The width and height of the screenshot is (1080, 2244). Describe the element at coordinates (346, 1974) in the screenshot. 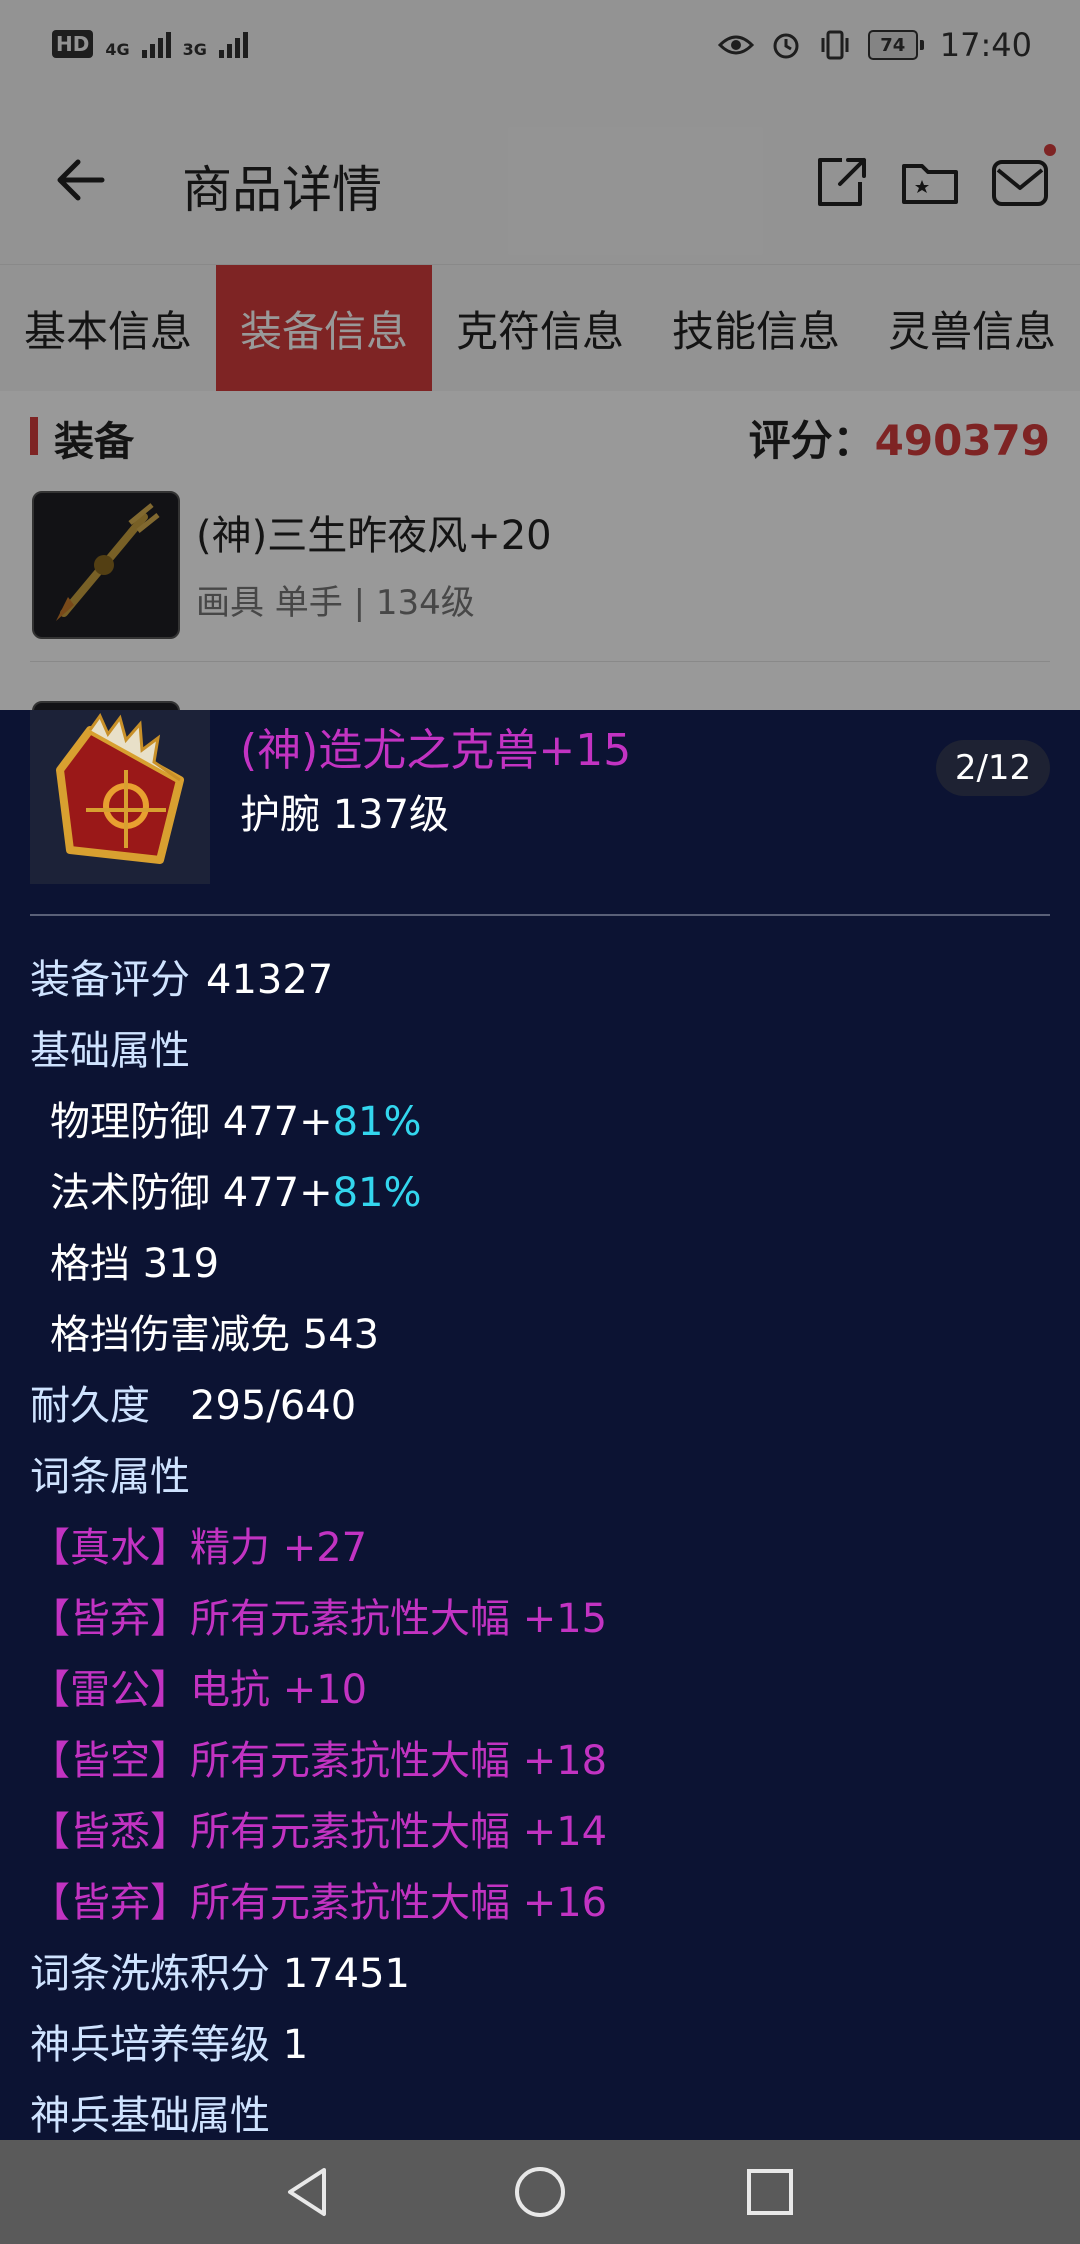

I see `refine-value: 17451` at that location.